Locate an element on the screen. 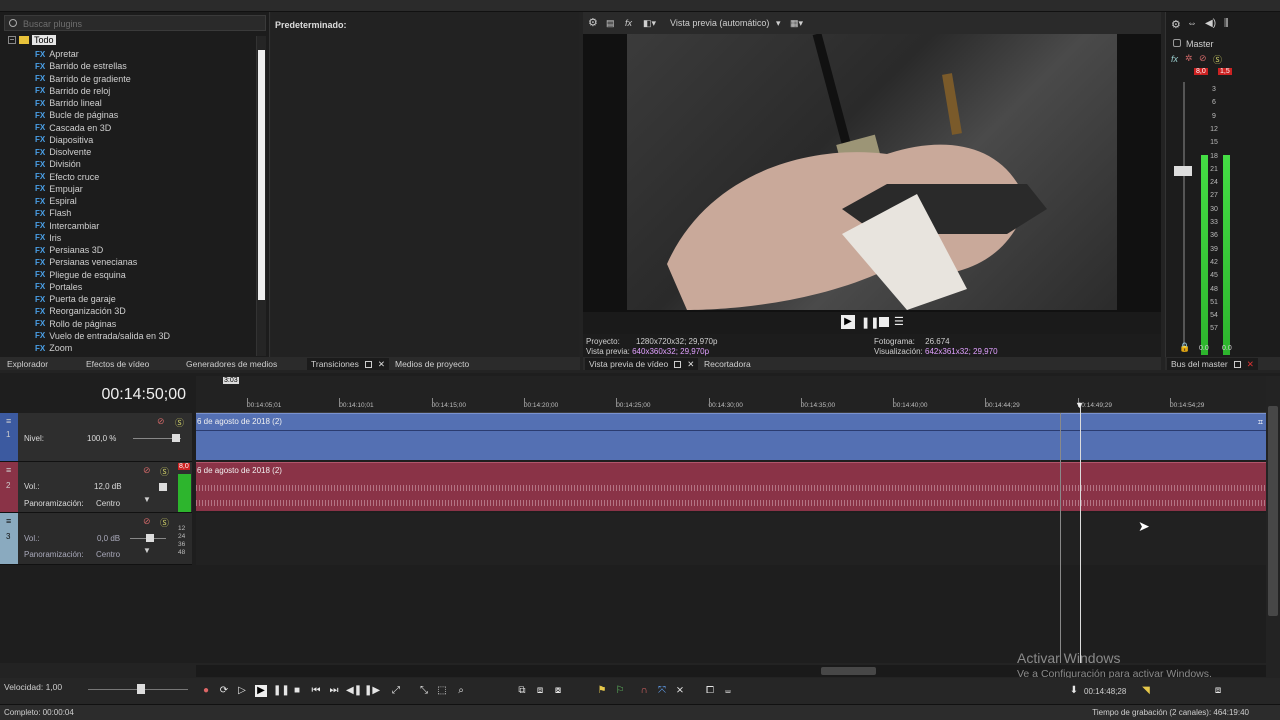 The width and height of the screenshot is (1280, 720). speaker-icon: ◀) is located at coordinates (1210, 23).